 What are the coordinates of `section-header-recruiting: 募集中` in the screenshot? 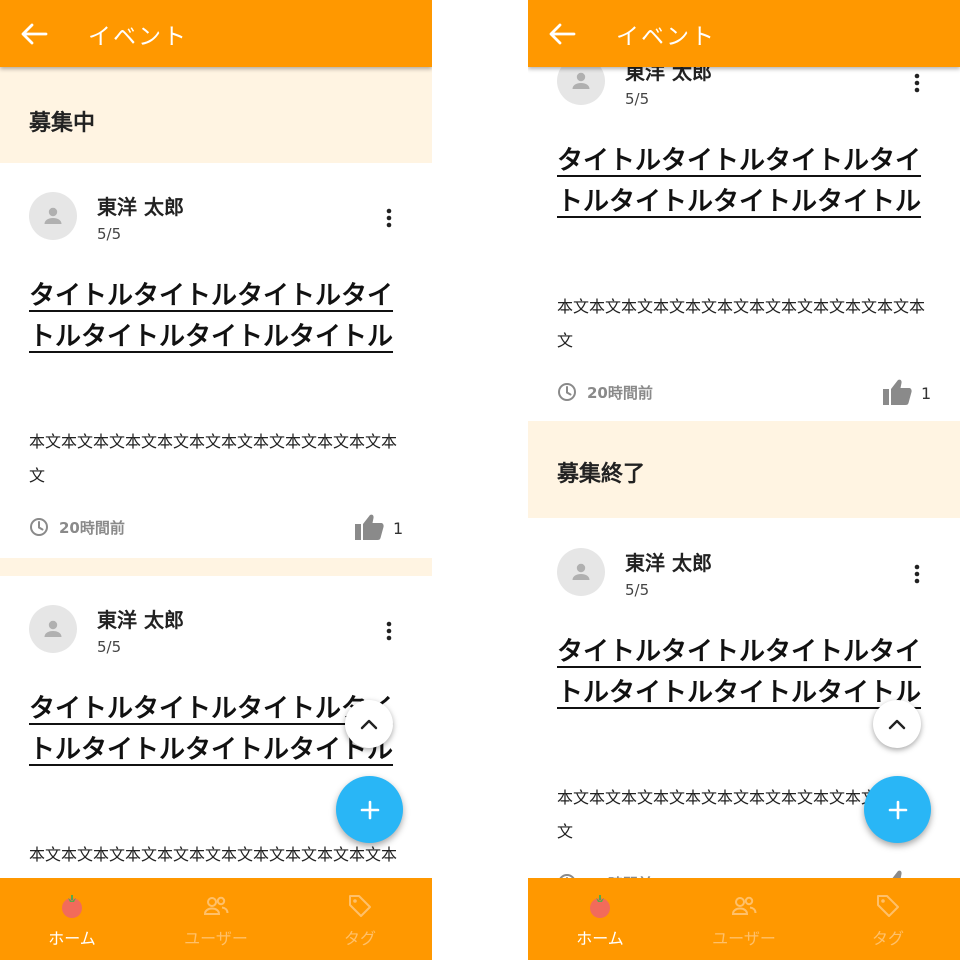 It's located at (216, 115).